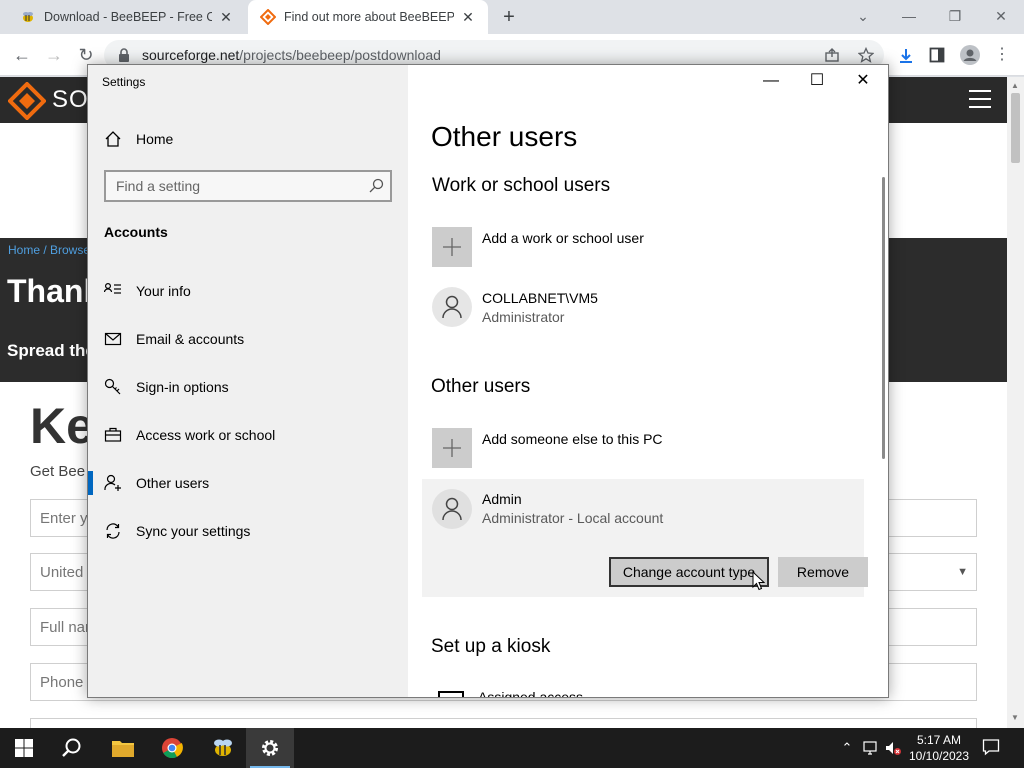 This screenshot has height=768, width=1024. Describe the element at coordinates (58, 471) in the screenshot. I see `subheading: Get Bee` at that location.